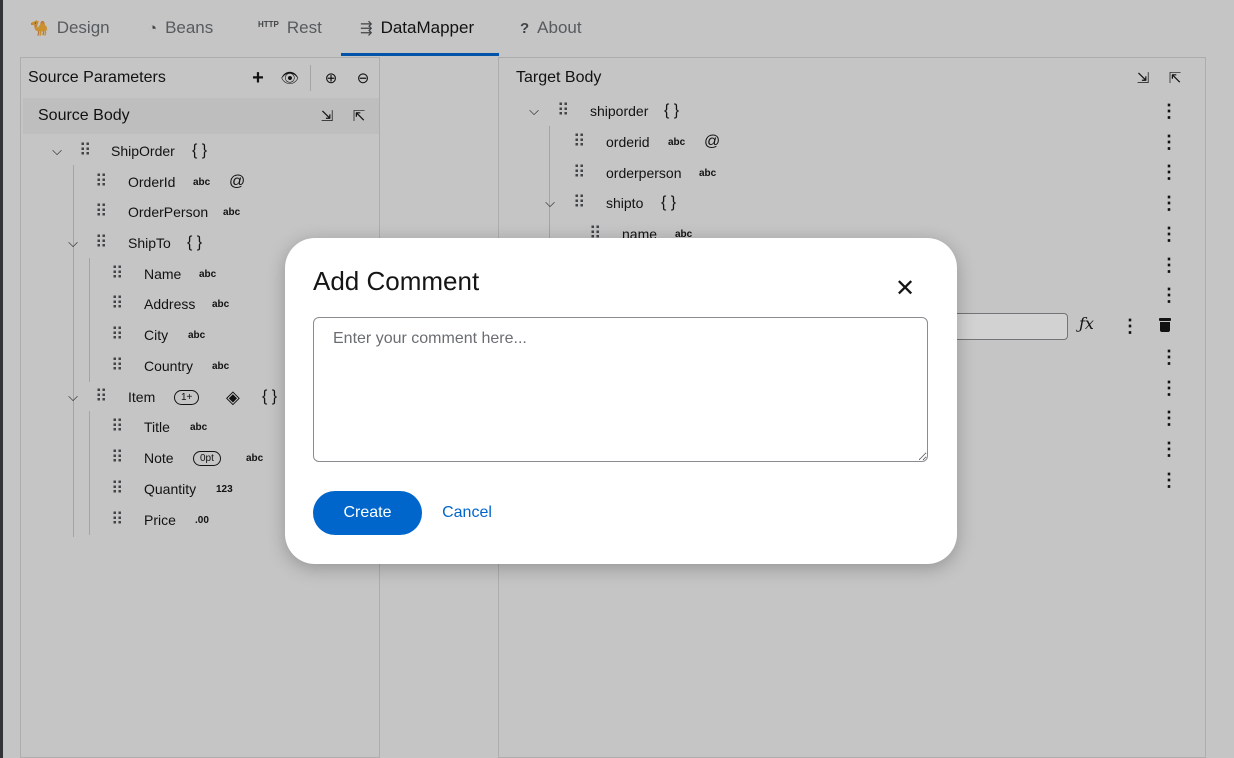  I want to click on close-button: ✕, so click(905, 288).